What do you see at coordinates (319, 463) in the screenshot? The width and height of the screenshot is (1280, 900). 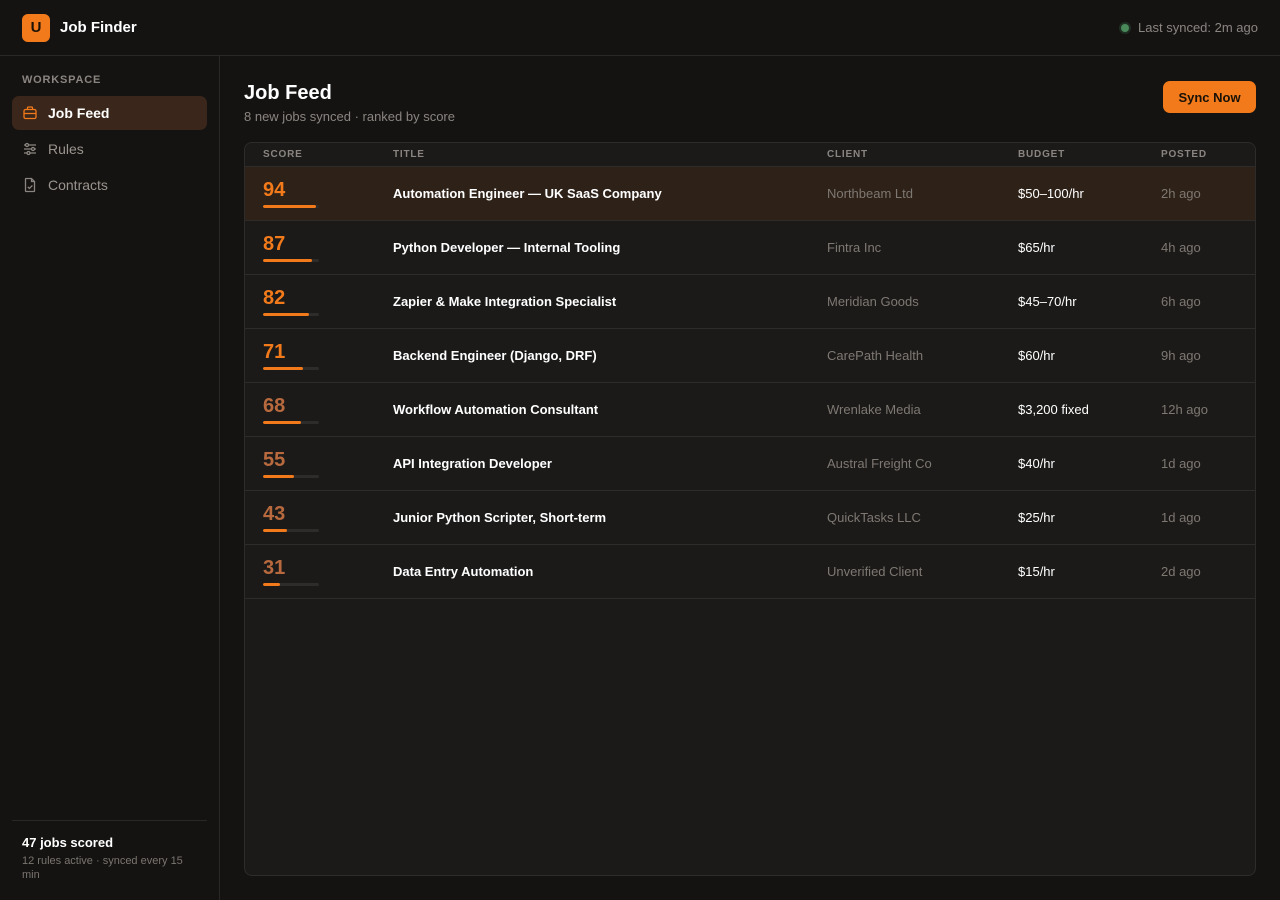 I see `score-cell: 55` at bounding box center [319, 463].